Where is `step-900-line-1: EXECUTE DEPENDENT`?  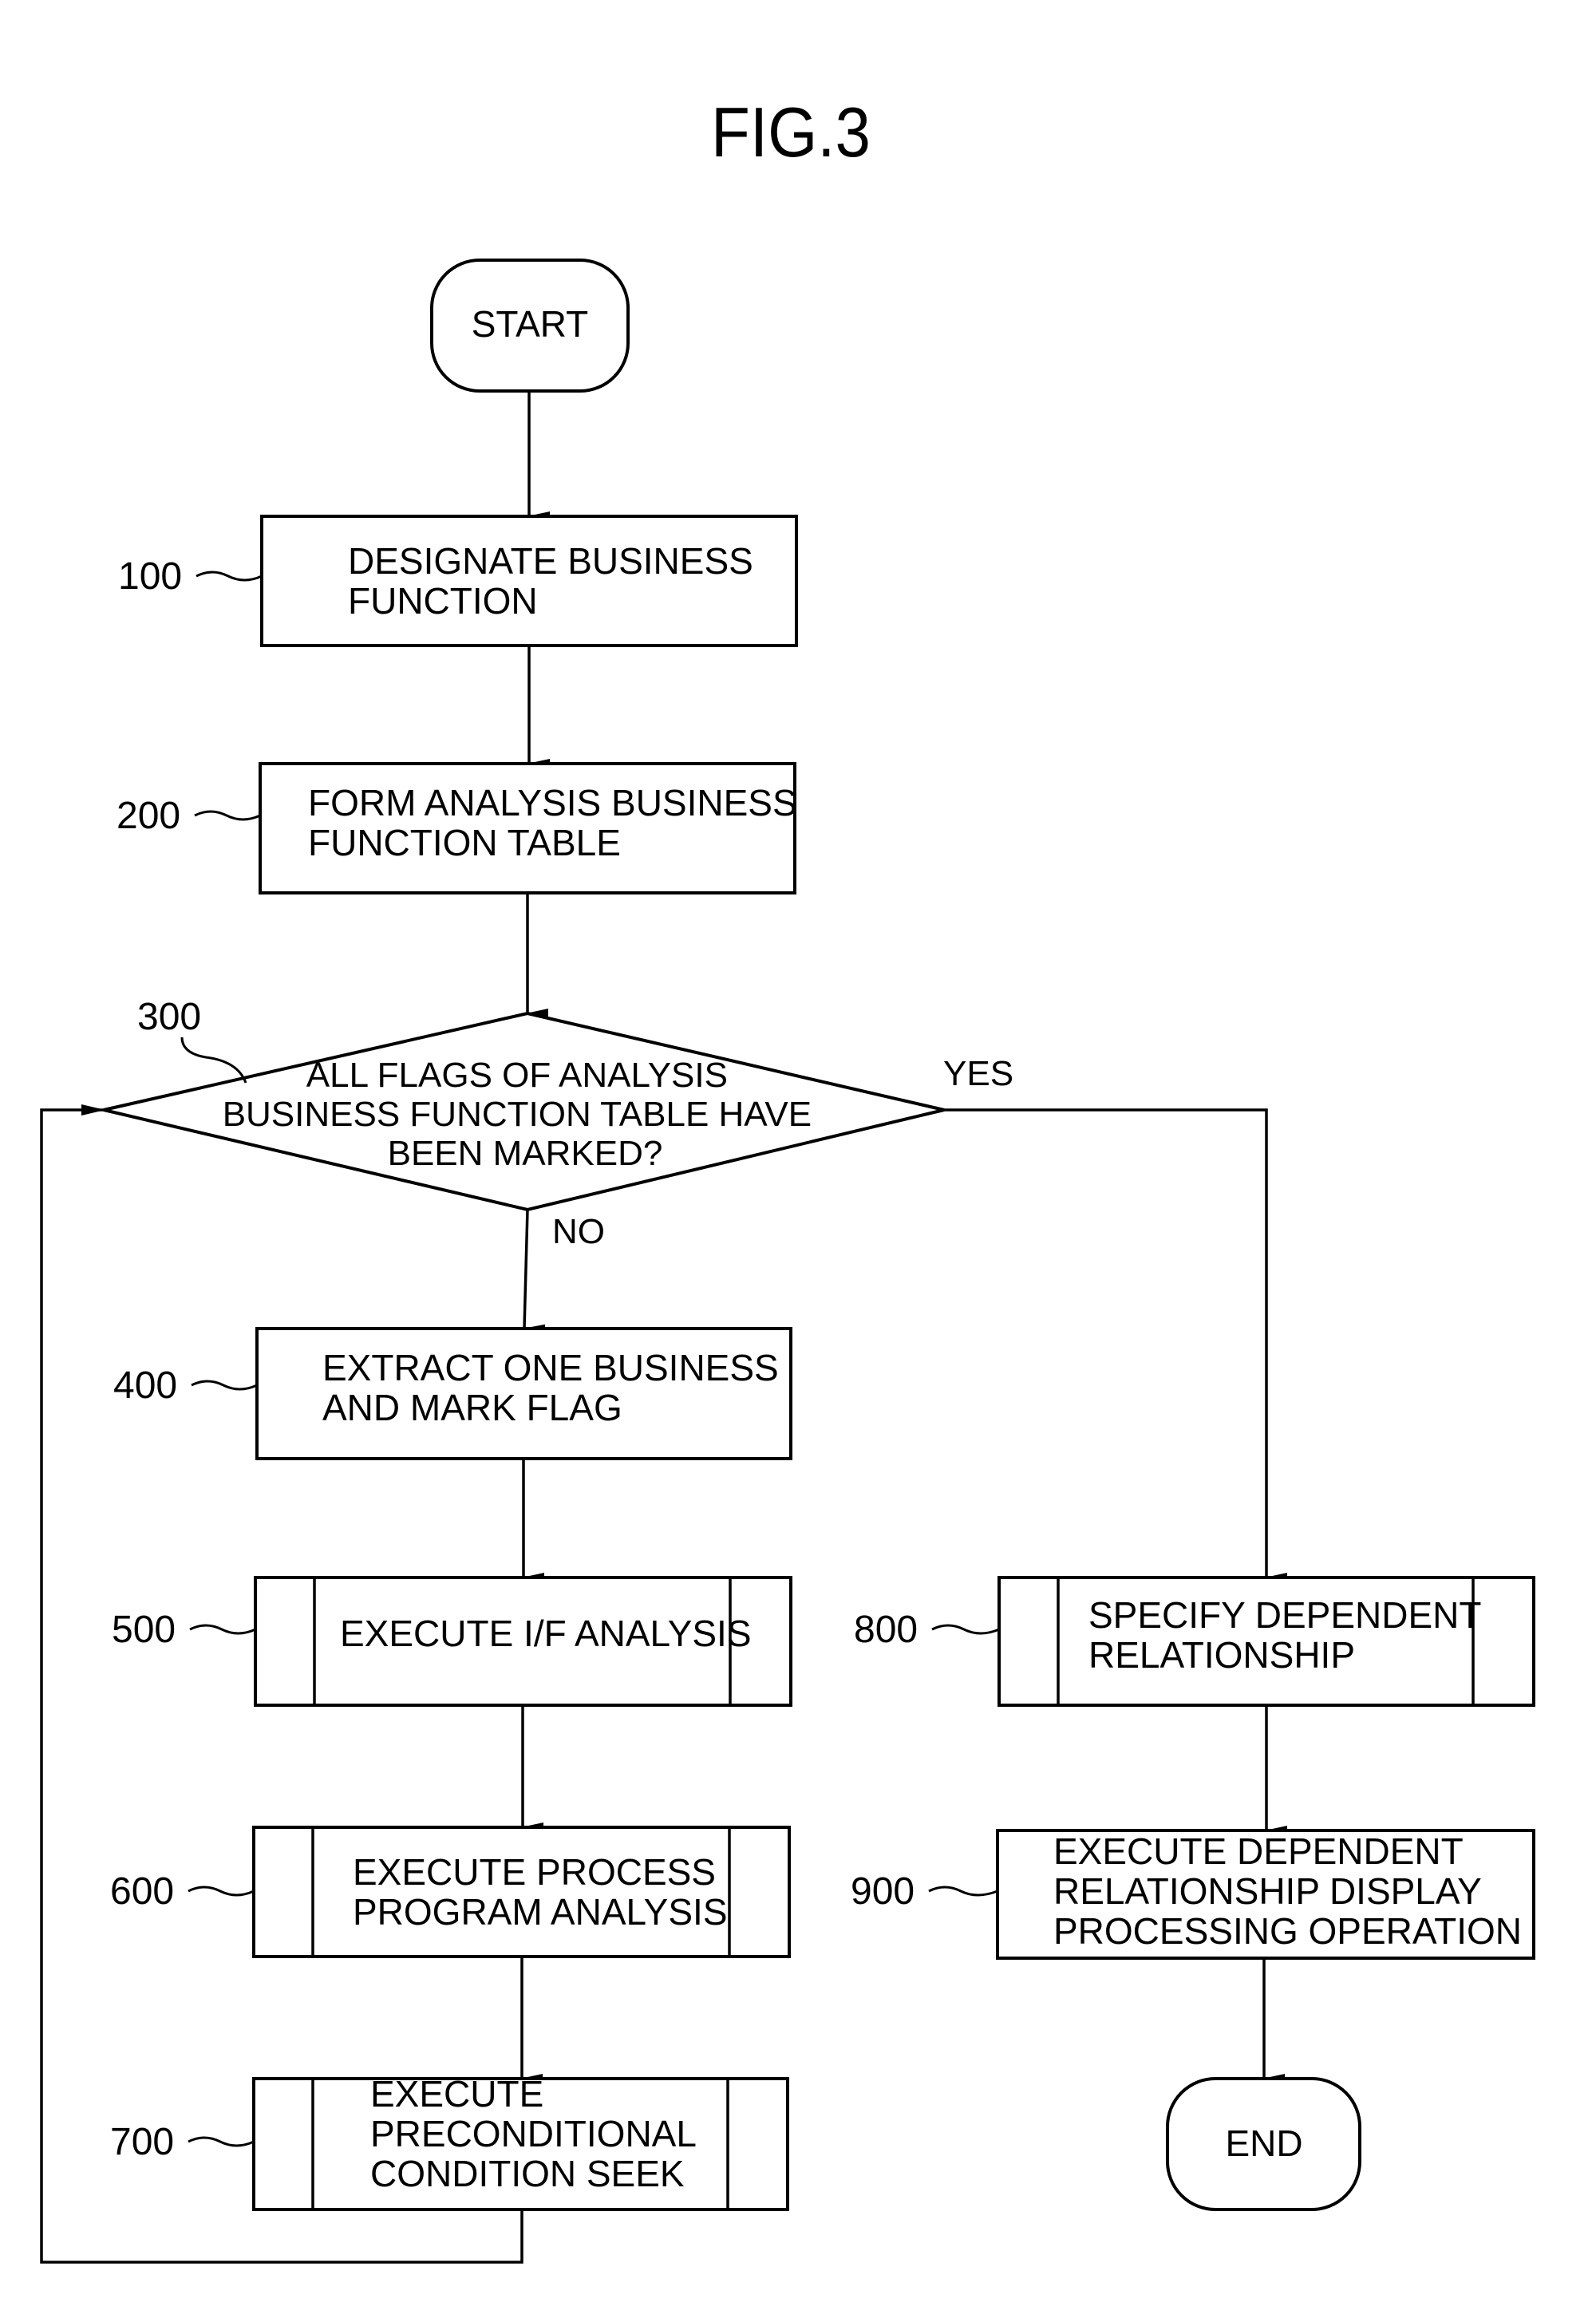 step-900-line-1: EXECUTE DEPENDENT is located at coordinates (1258, 1851).